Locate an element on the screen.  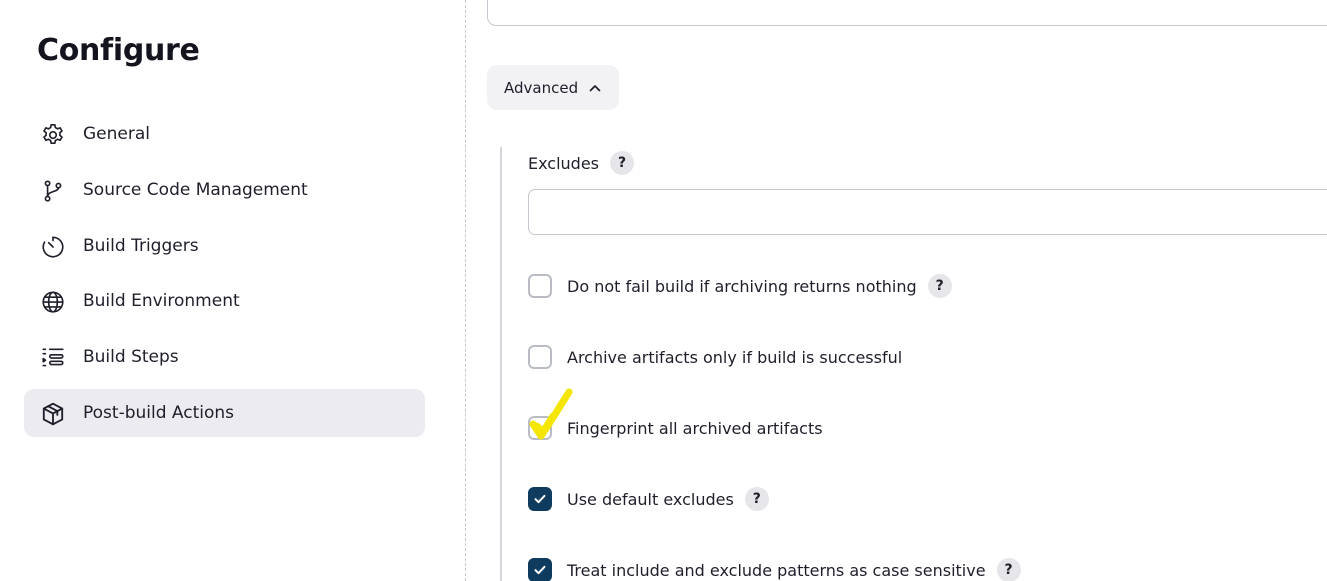
default-excludes-help-button: ? is located at coordinates (756, 499).